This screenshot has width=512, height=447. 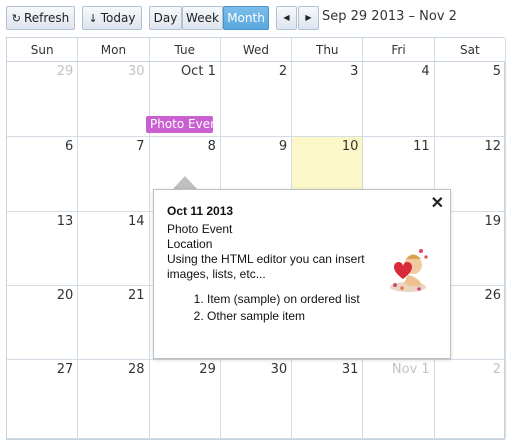 What do you see at coordinates (425, 71) in the screenshot?
I see `day-number: 4` at bounding box center [425, 71].